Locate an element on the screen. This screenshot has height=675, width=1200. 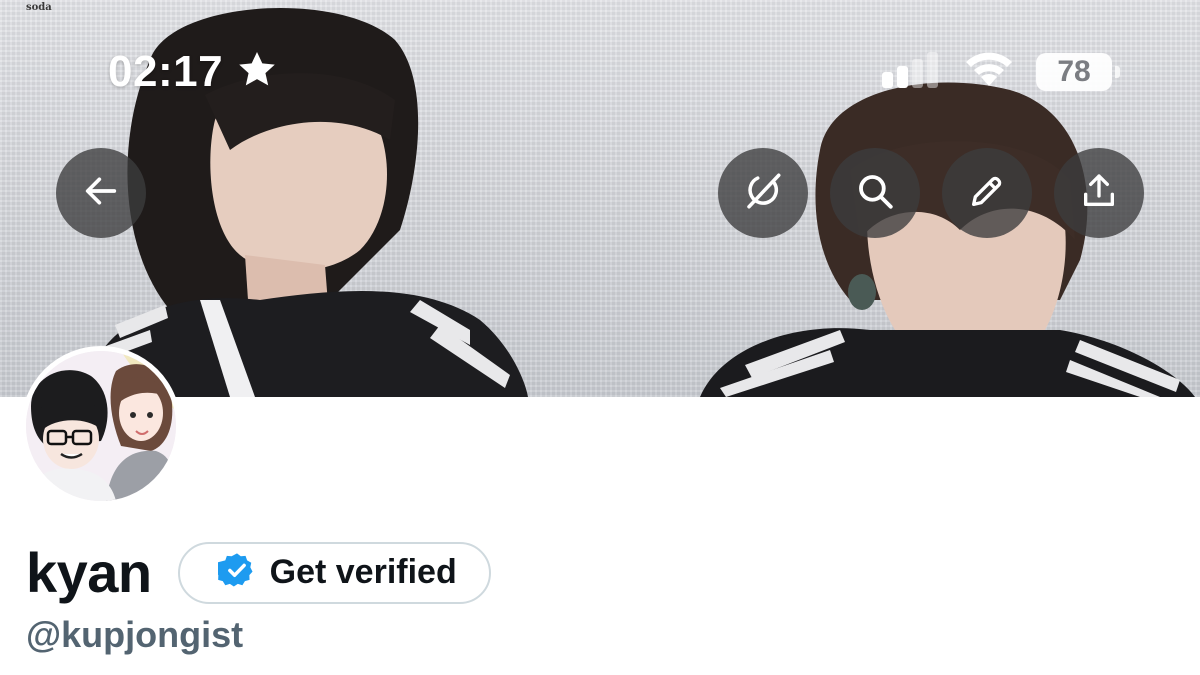
edit-button is located at coordinates (987, 193).